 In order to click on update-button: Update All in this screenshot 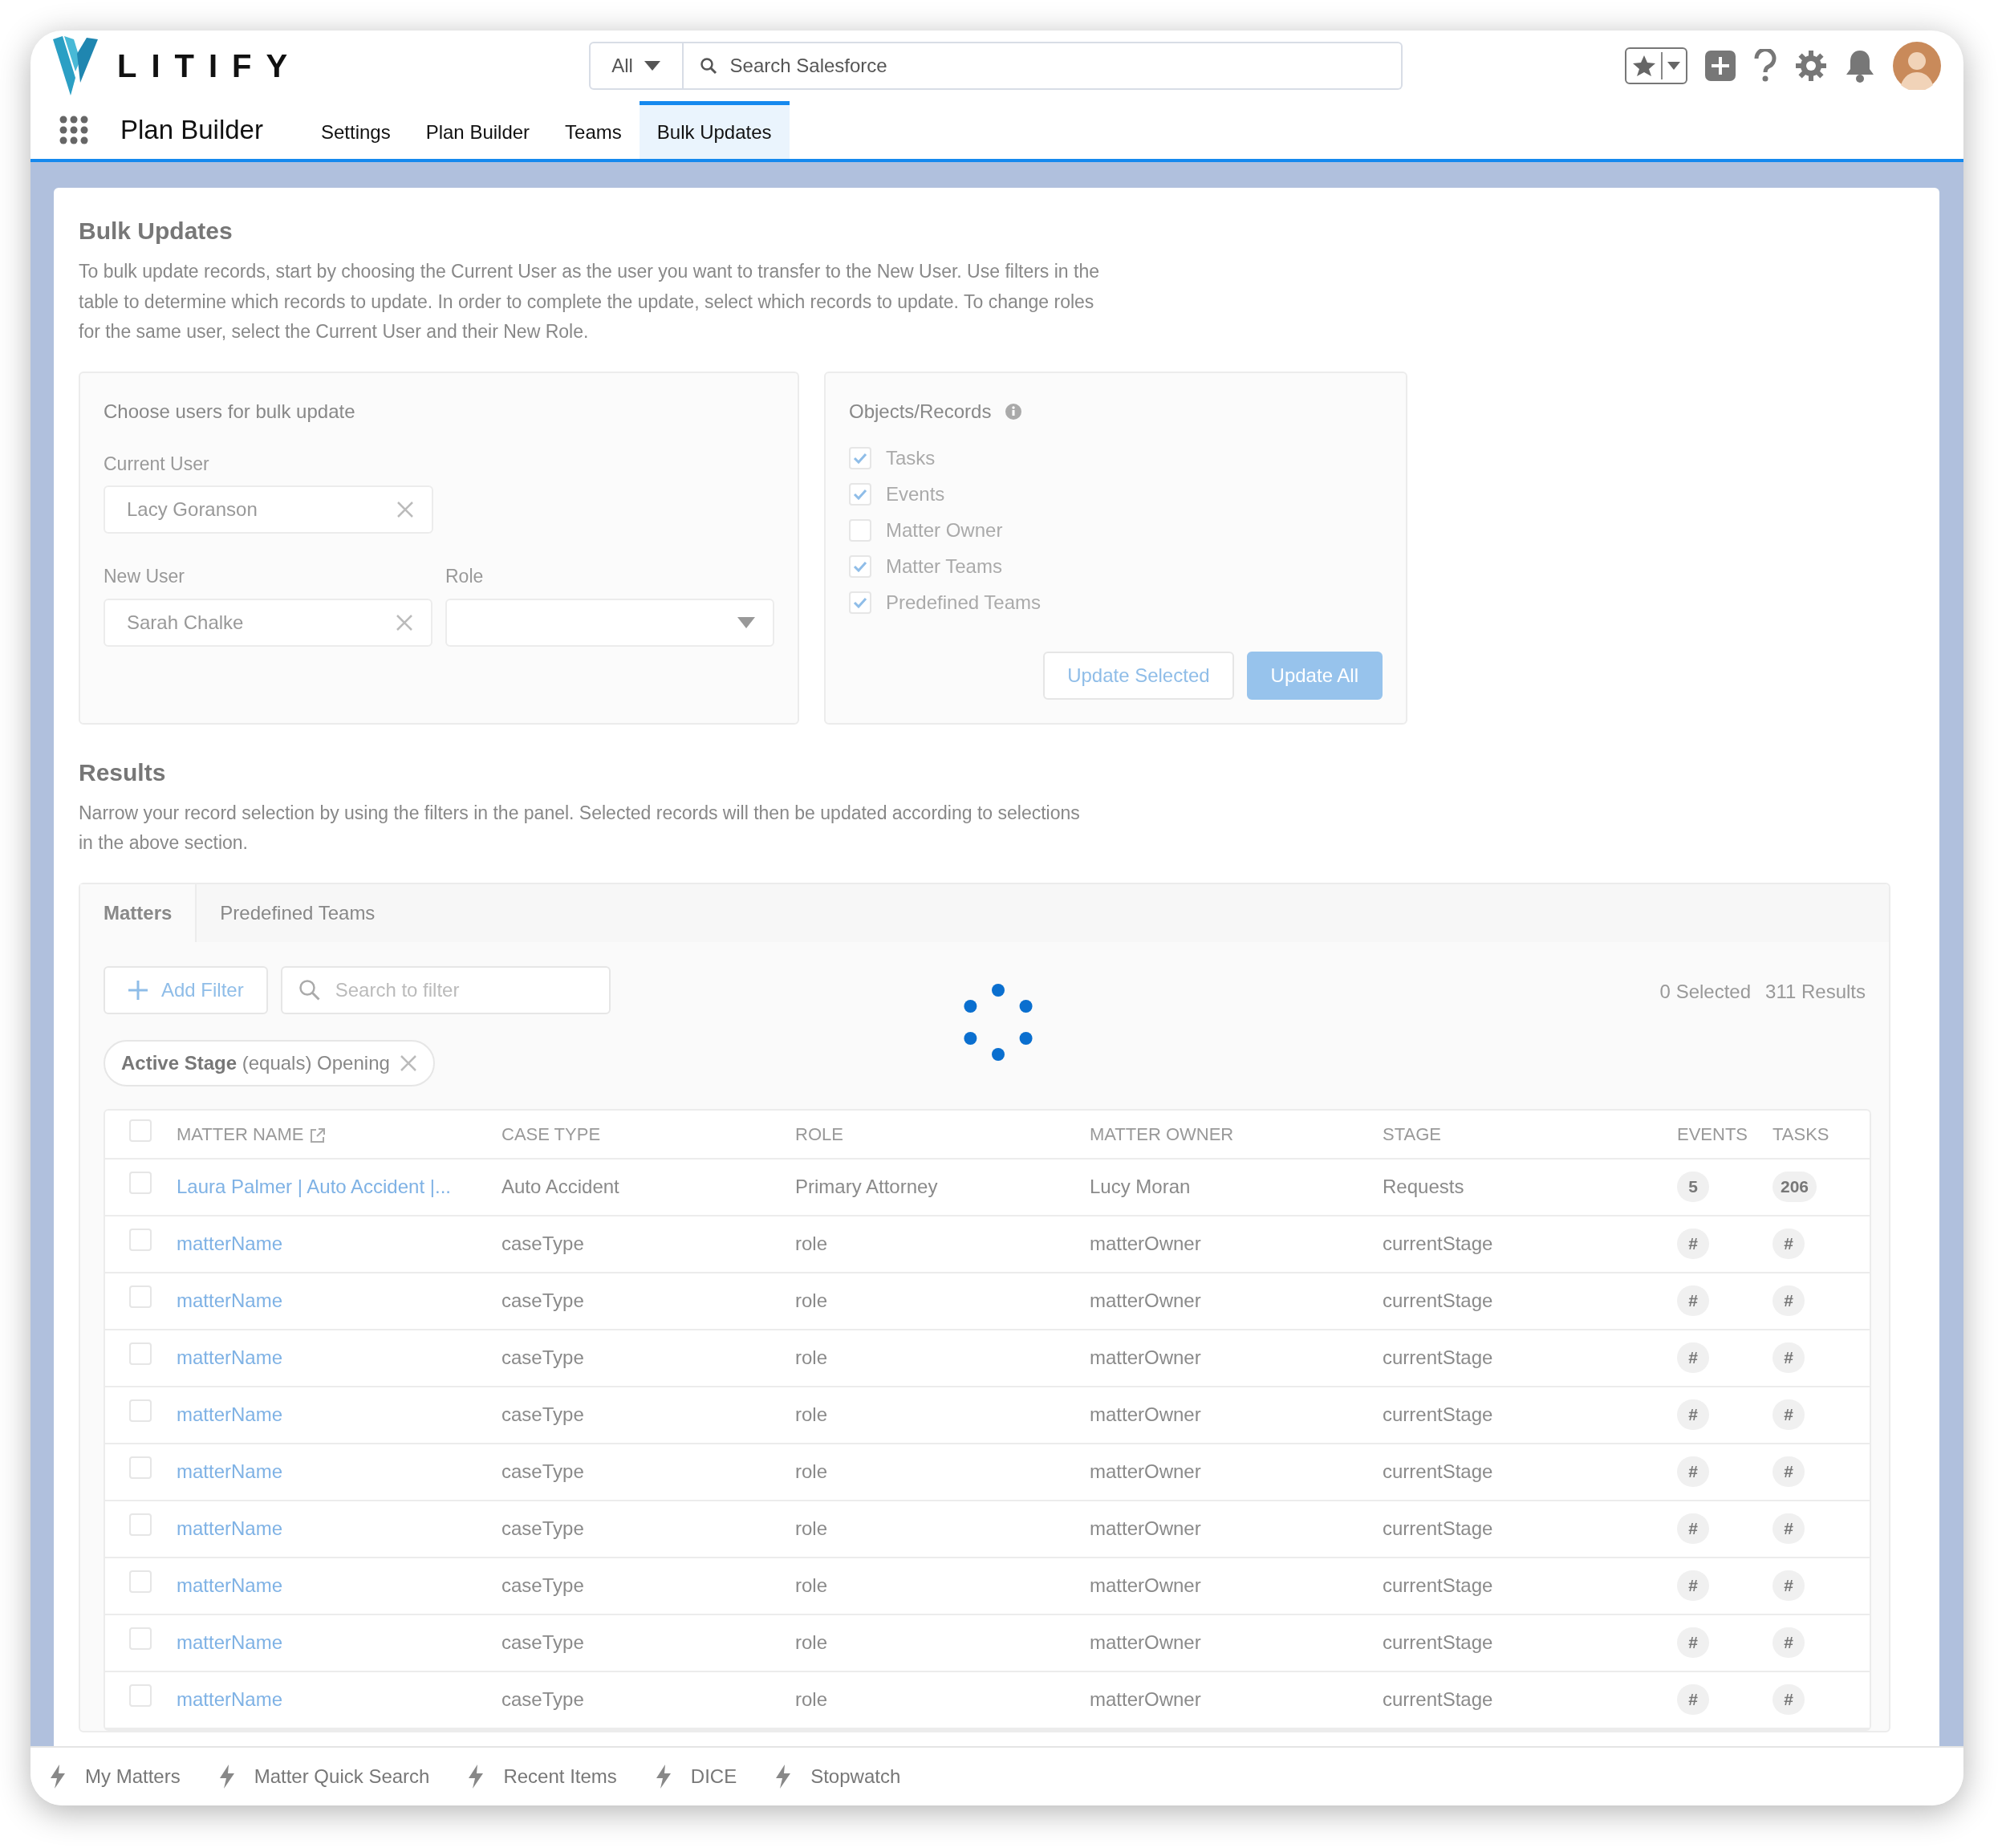, I will do `click(1314, 675)`.